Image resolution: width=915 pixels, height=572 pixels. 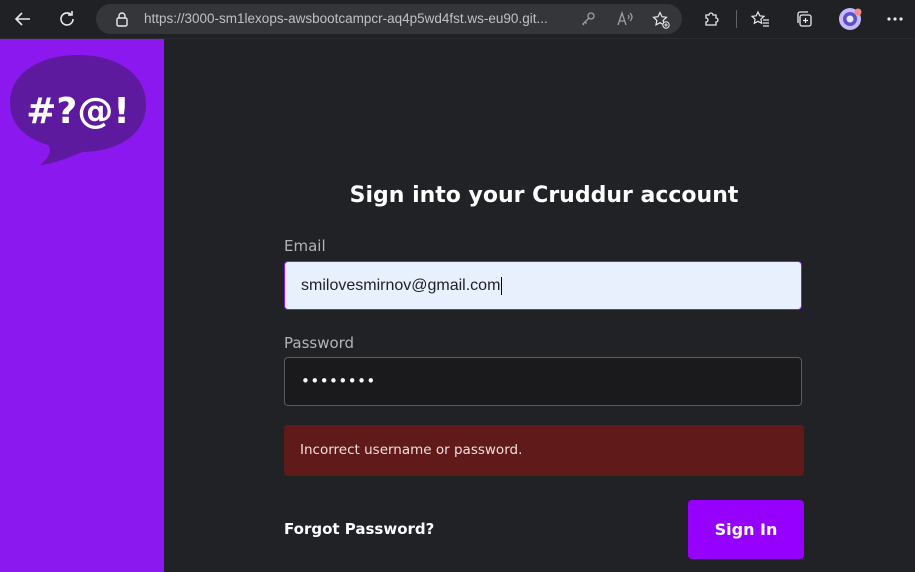 What do you see at coordinates (122, 19) in the screenshot?
I see `lock-icon` at bounding box center [122, 19].